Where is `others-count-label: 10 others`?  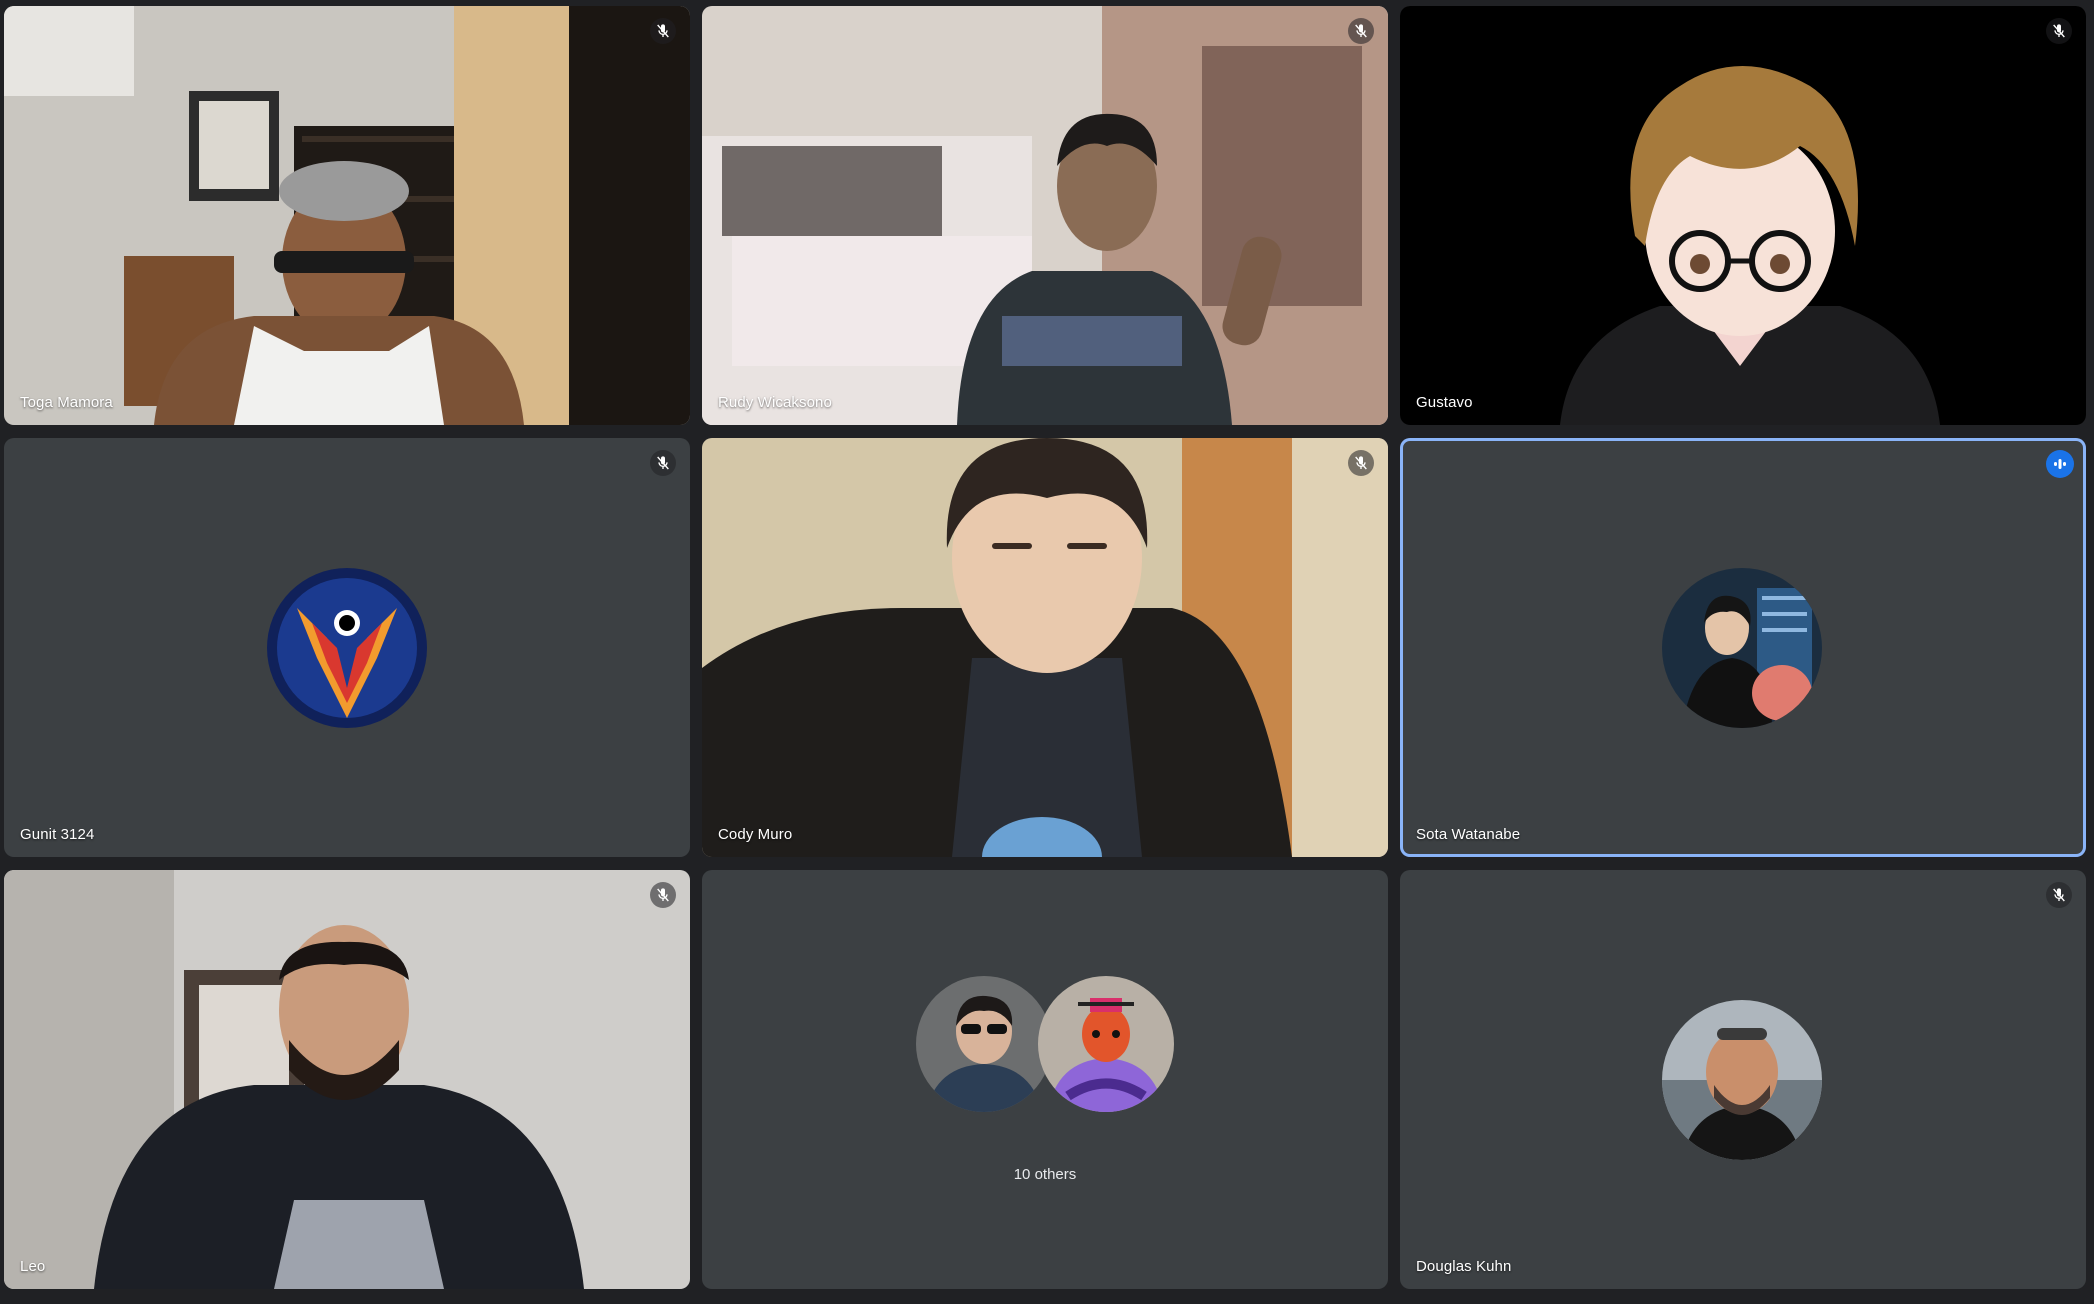 others-count-label: 10 others is located at coordinates (1045, 1174).